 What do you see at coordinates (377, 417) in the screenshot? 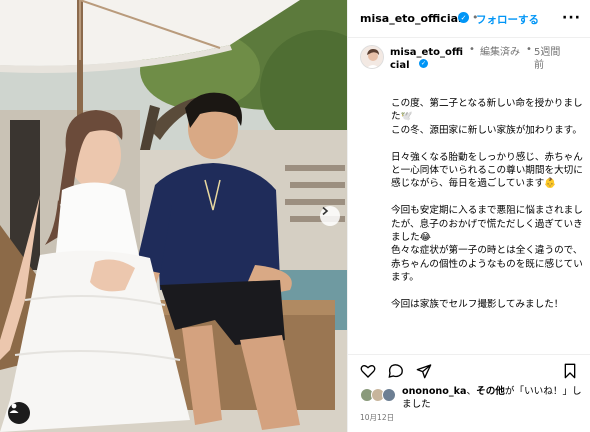
I see `post-date: 10月12日` at bounding box center [377, 417].